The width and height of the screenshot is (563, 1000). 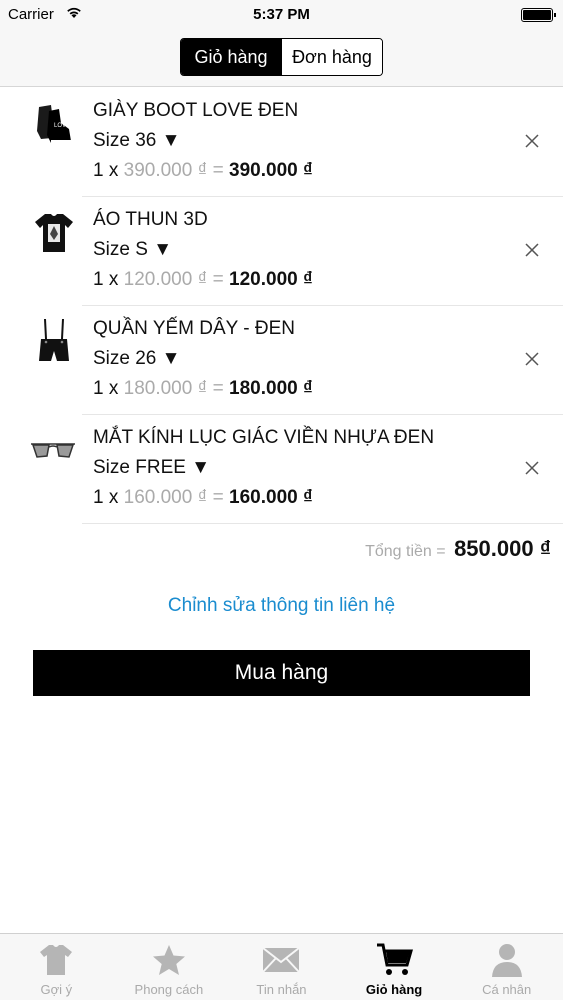 What do you see at coordinates (54, 342) in the screenshot?
I see `overalls-icon` at bounding box center [54, 342].